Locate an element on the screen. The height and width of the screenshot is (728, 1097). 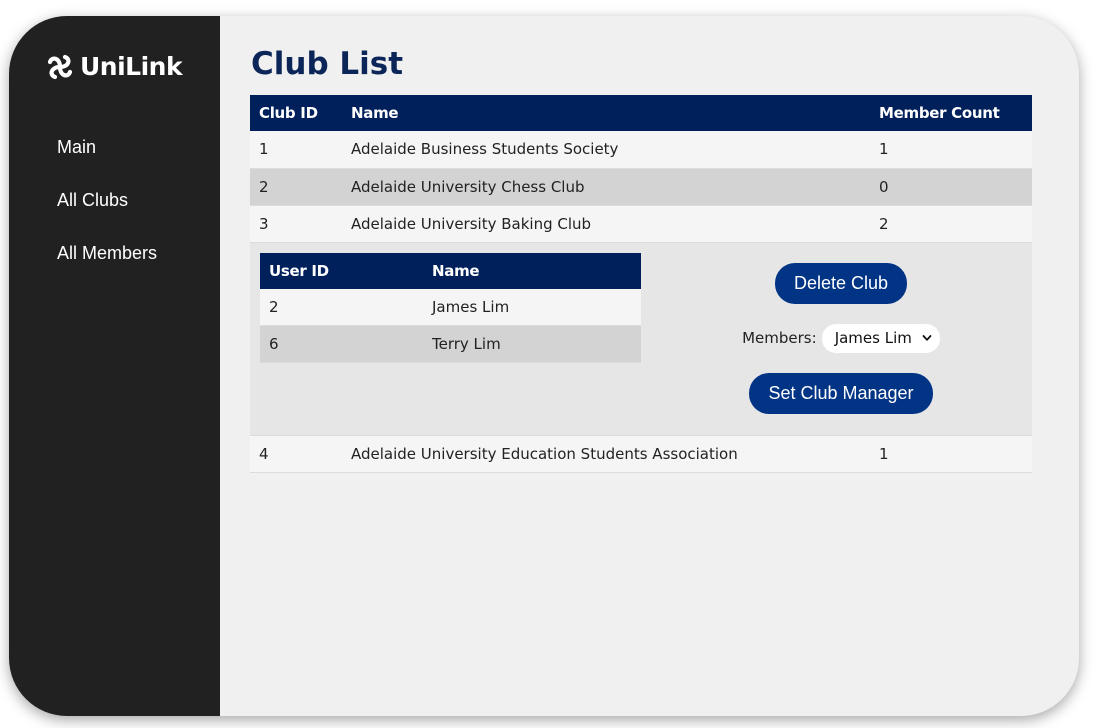
members-table-header: User ID Name is located at coordinates (450, 270).